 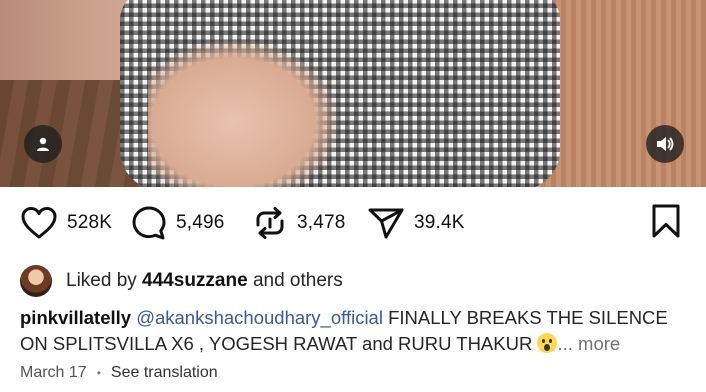 I want to click on caption-more-link: ... more, so click(x=588, y=343).